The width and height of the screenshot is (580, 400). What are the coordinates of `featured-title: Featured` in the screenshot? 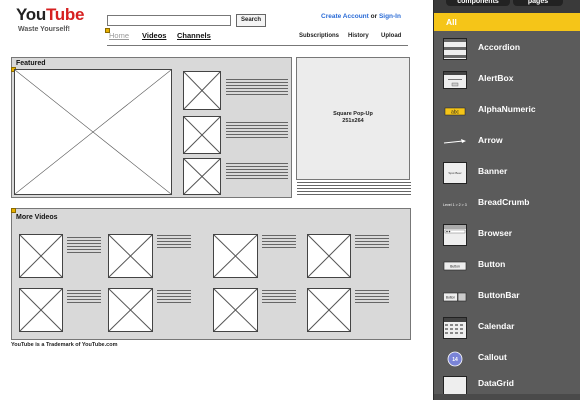 It's located at (31, 63).